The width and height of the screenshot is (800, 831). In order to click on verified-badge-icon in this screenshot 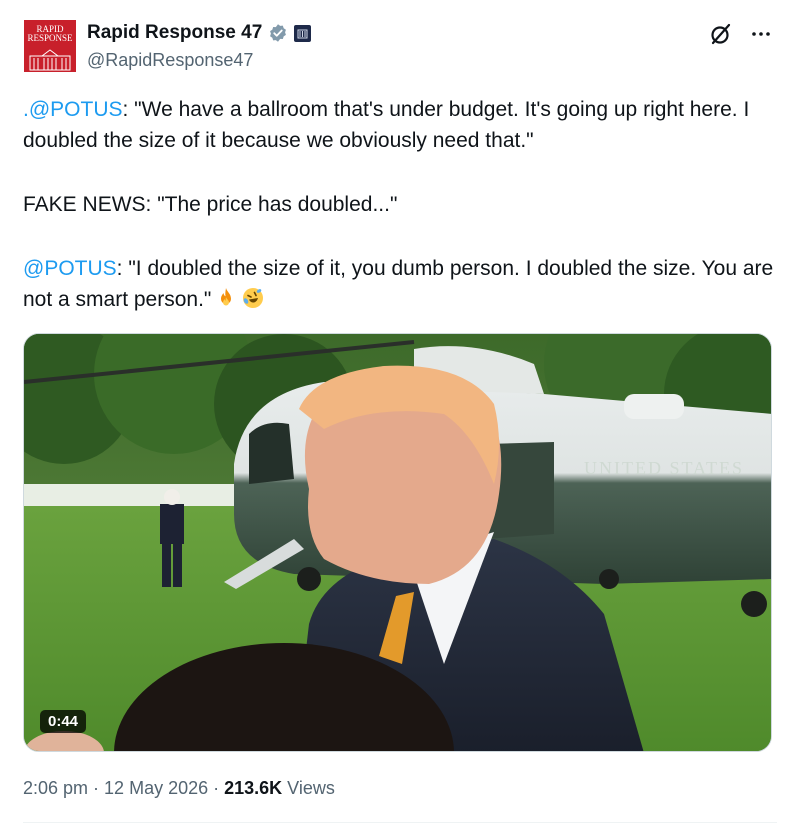, I will do `click(278, 33)`.